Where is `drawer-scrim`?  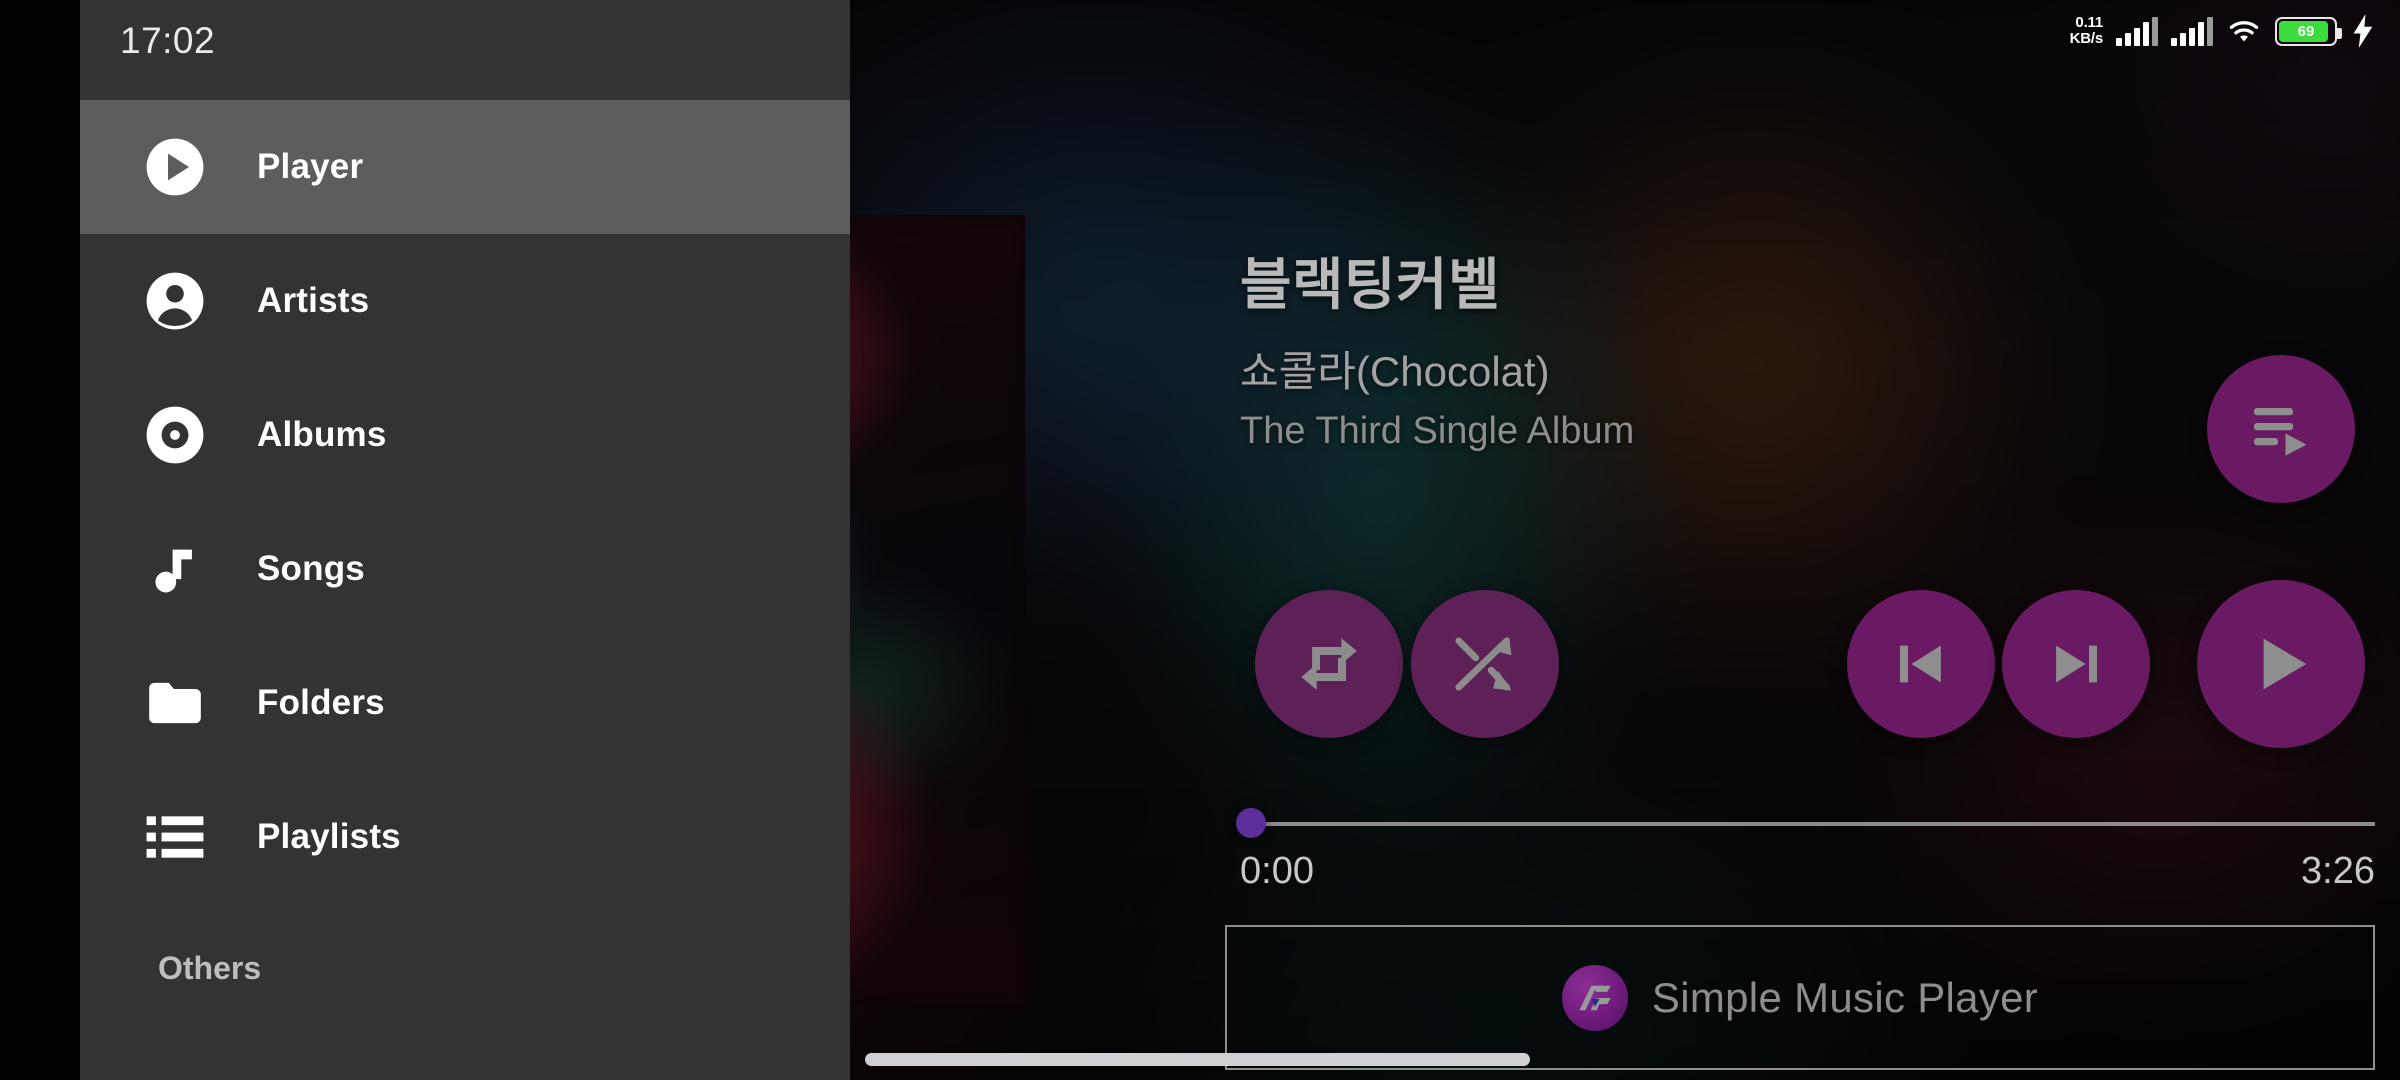
drawer-scrim is located at coordinates (40, 540).